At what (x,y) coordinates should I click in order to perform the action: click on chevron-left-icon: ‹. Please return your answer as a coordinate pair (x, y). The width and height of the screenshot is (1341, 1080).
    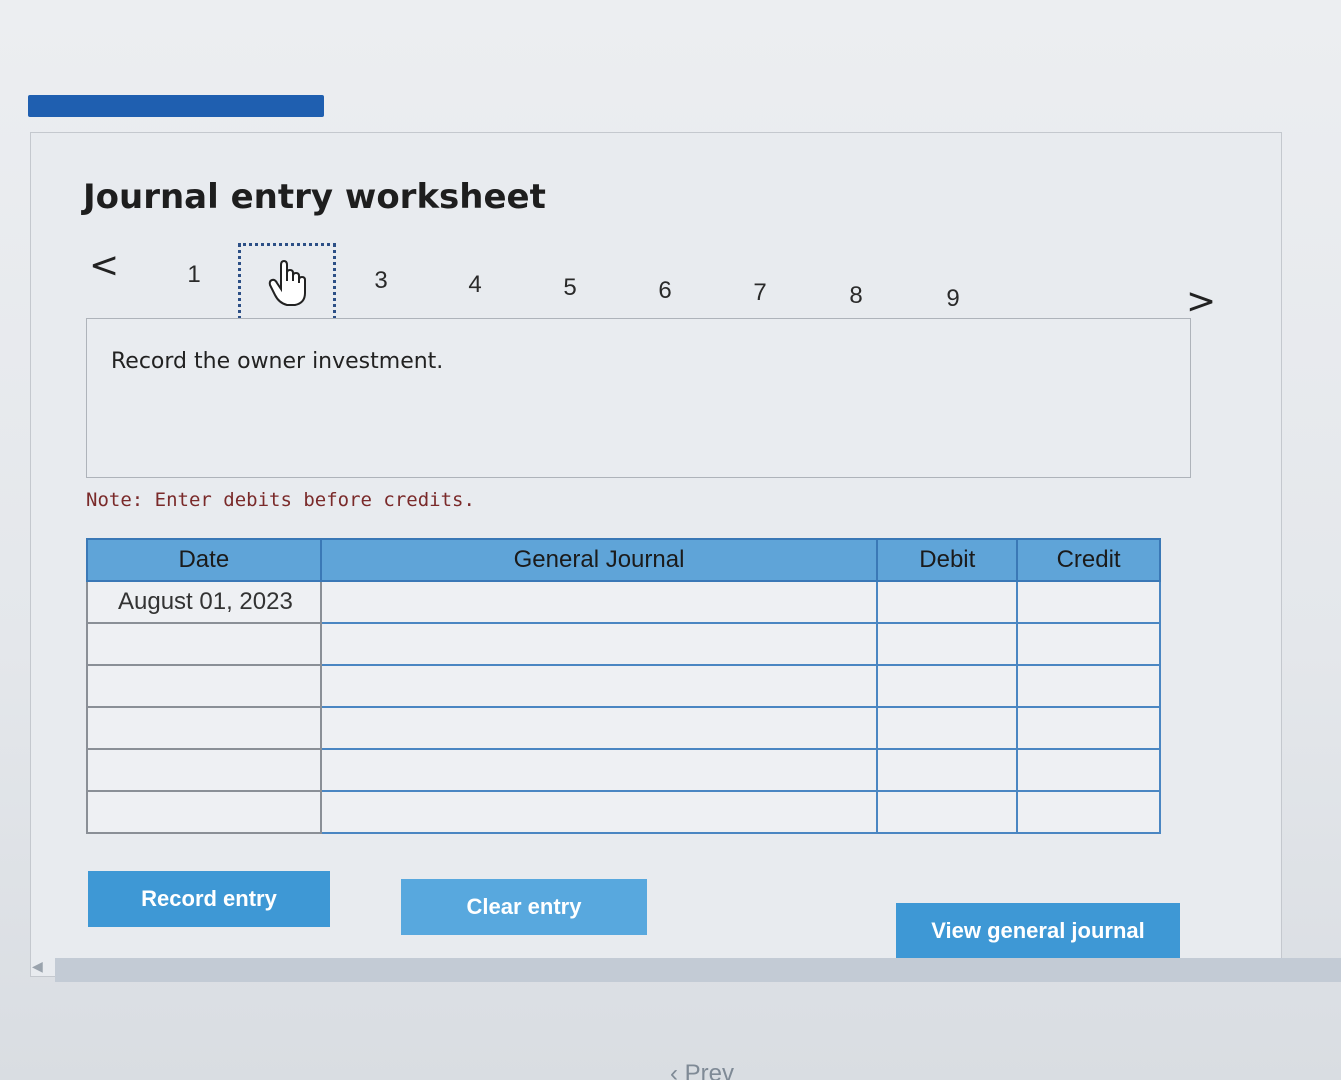
    Looking at the image, I should click on (677, 1070).